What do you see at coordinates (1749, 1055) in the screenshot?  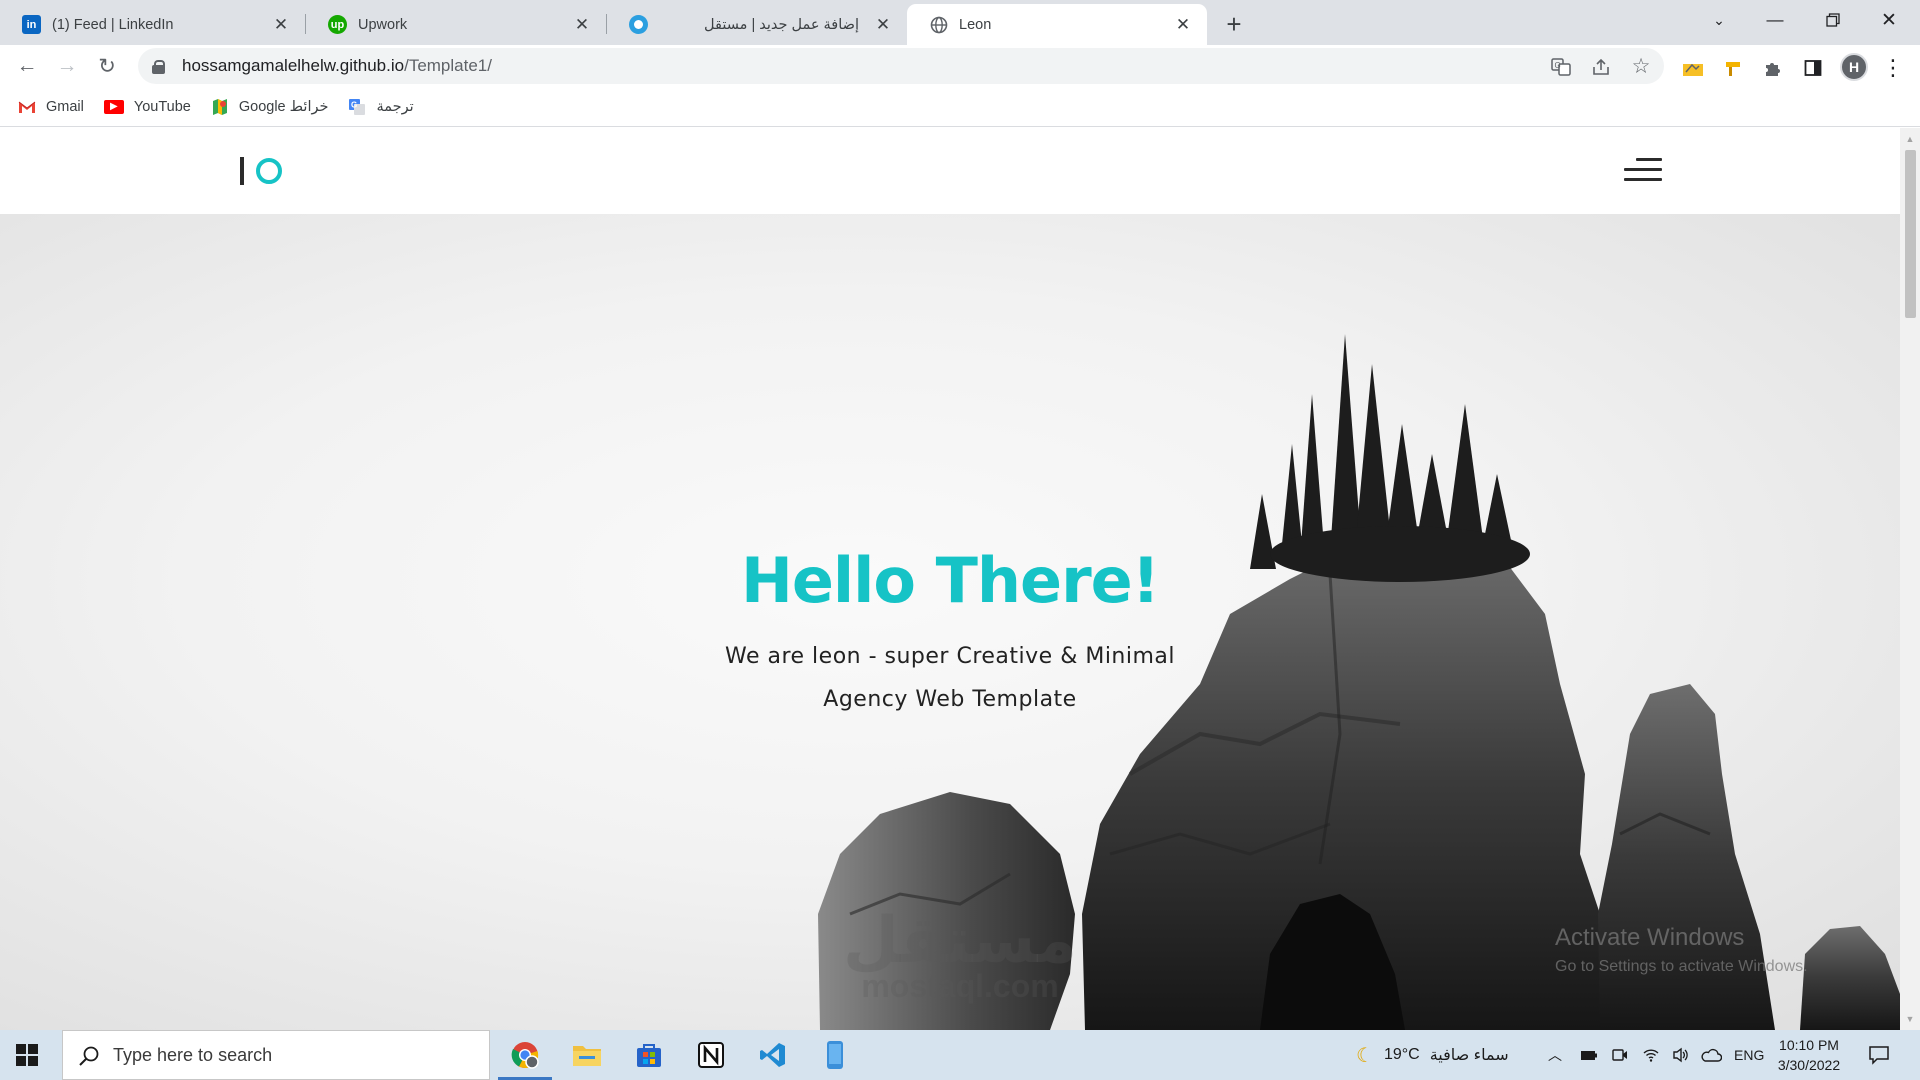 I see `input-language-indicator: ENG` at bounding box center [1749, 1055].